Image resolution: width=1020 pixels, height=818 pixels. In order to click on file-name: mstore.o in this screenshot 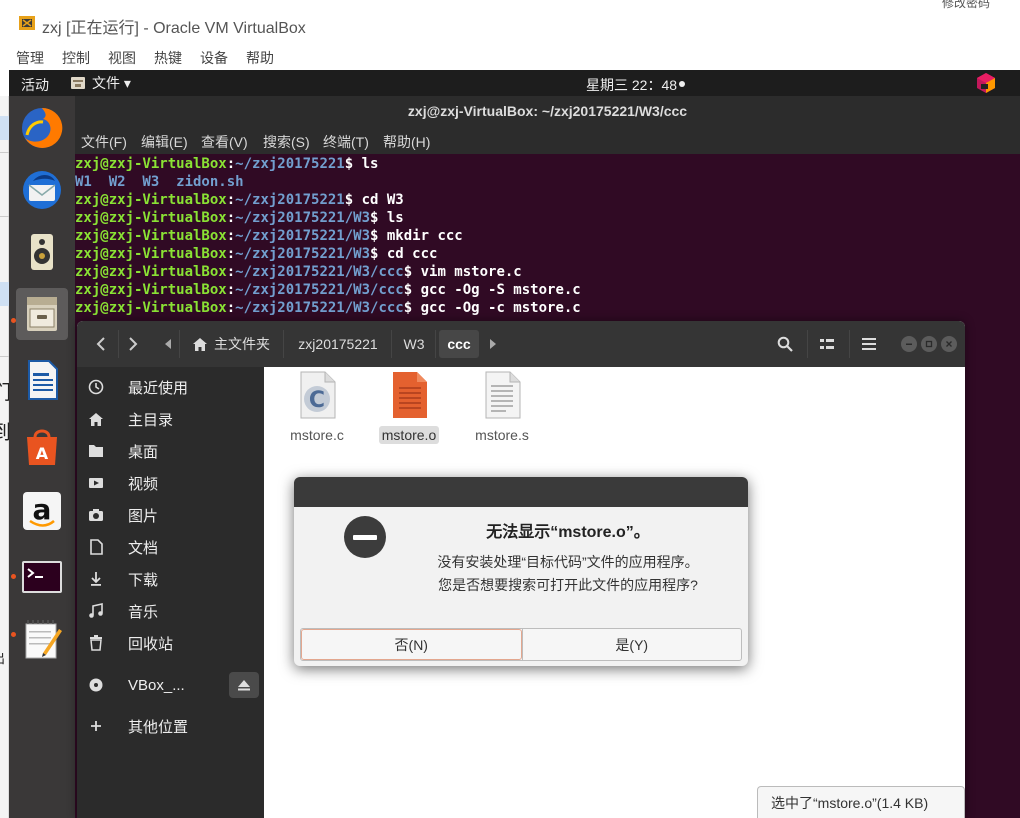, I will do `click(409, 435)`.